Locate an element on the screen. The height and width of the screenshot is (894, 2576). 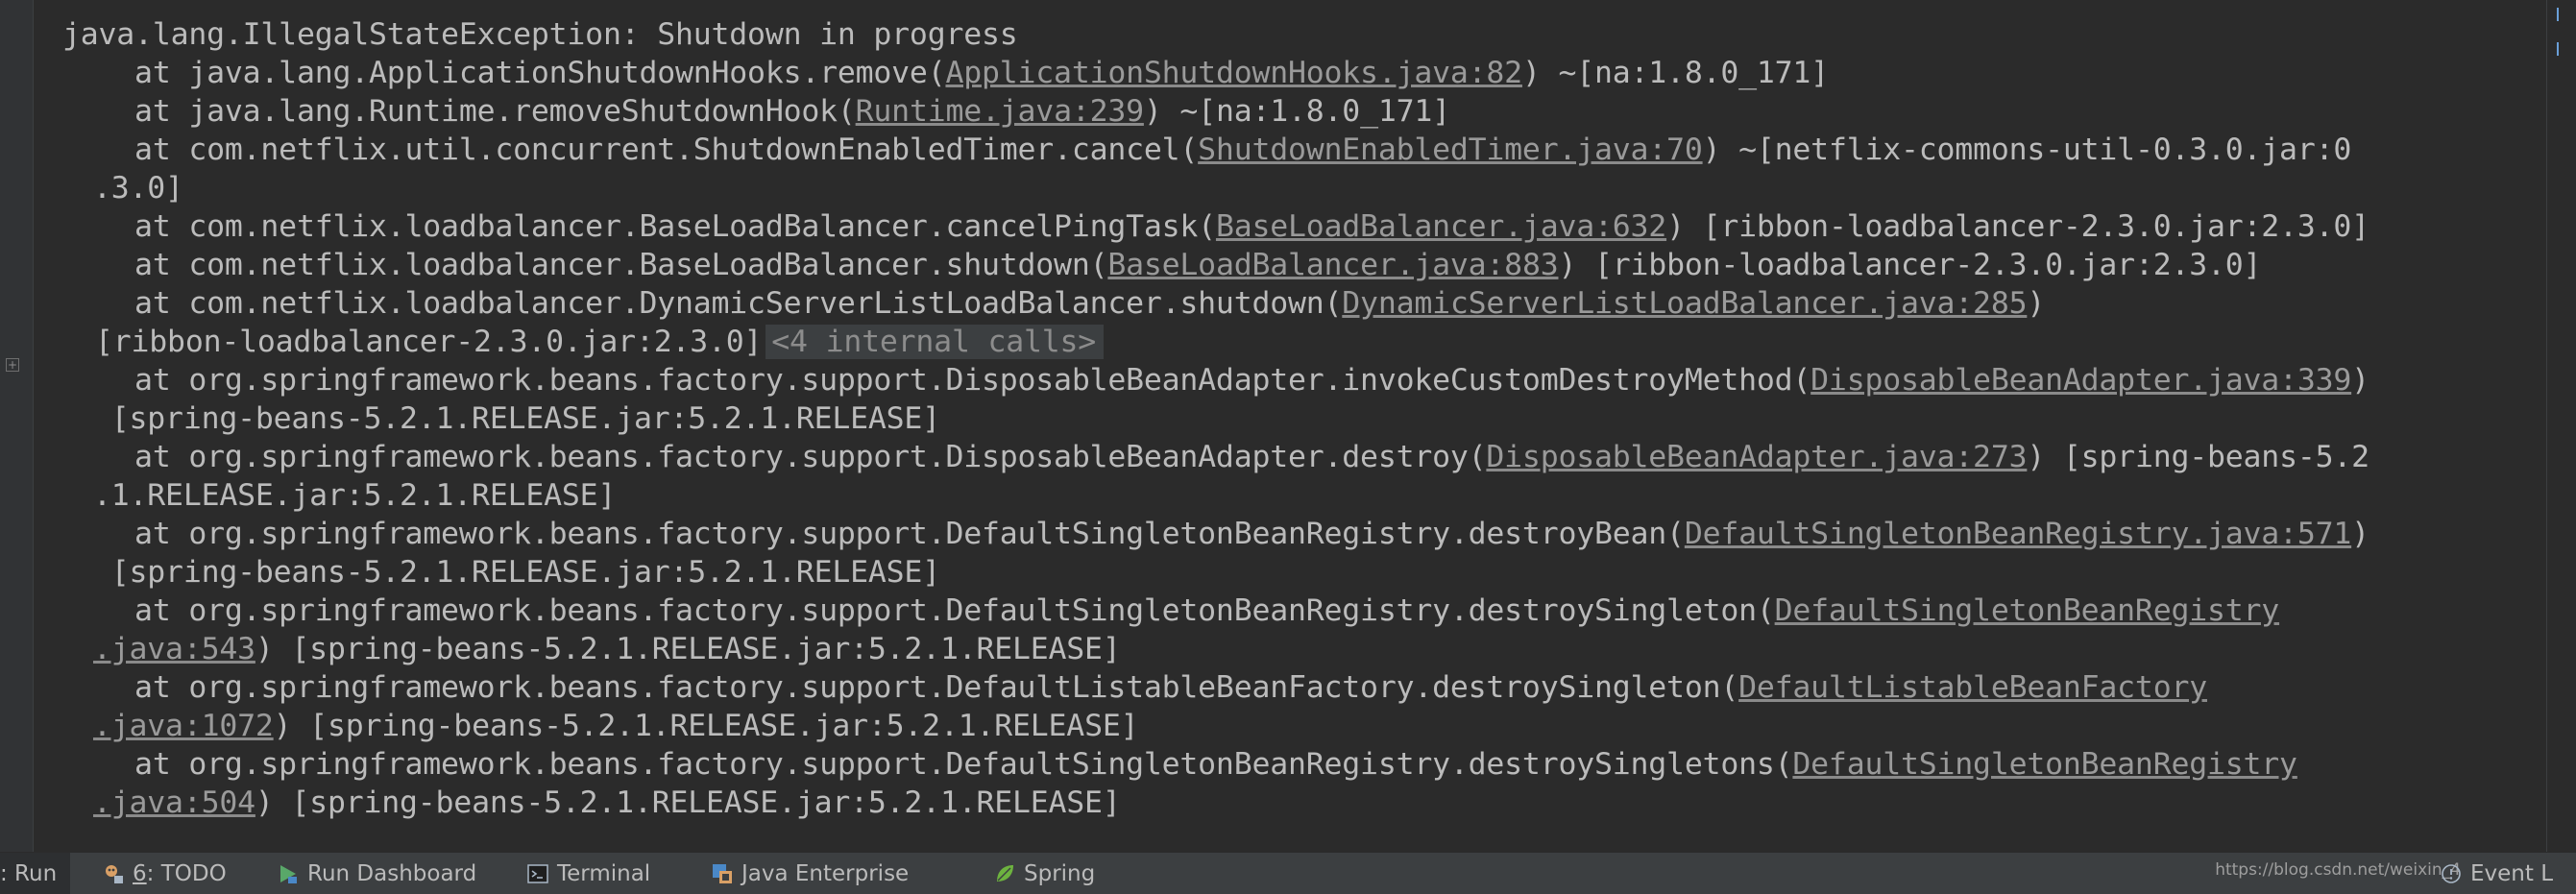
tool-window-run: : Run is located at coordinates (36, 873).